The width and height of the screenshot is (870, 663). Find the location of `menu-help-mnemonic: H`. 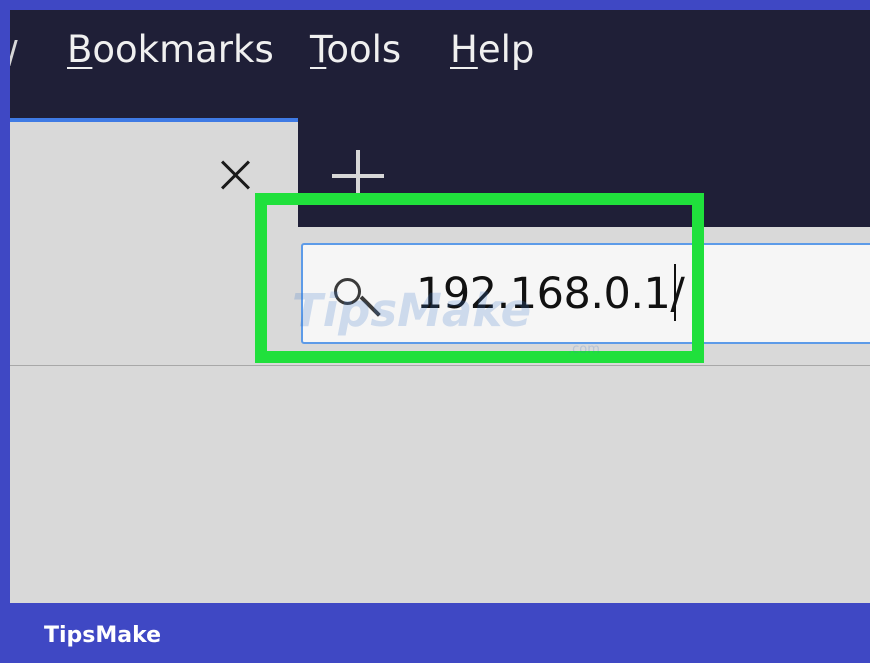

menu-help-mnemonic: H is located at coordinates (464, 49).